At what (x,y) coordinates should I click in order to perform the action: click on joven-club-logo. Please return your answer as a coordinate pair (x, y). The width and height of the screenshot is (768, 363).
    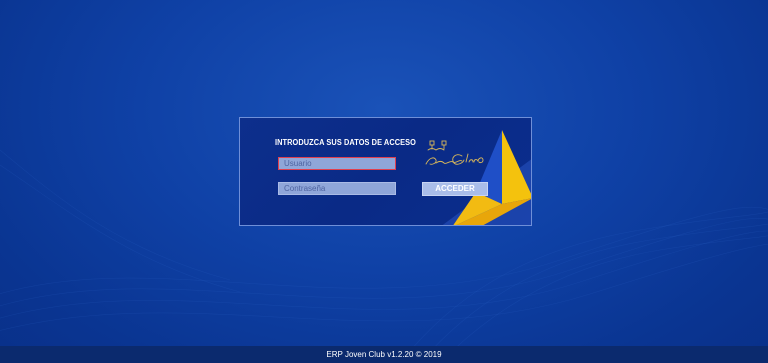
    Looking at the image, I should click on (454, 152).